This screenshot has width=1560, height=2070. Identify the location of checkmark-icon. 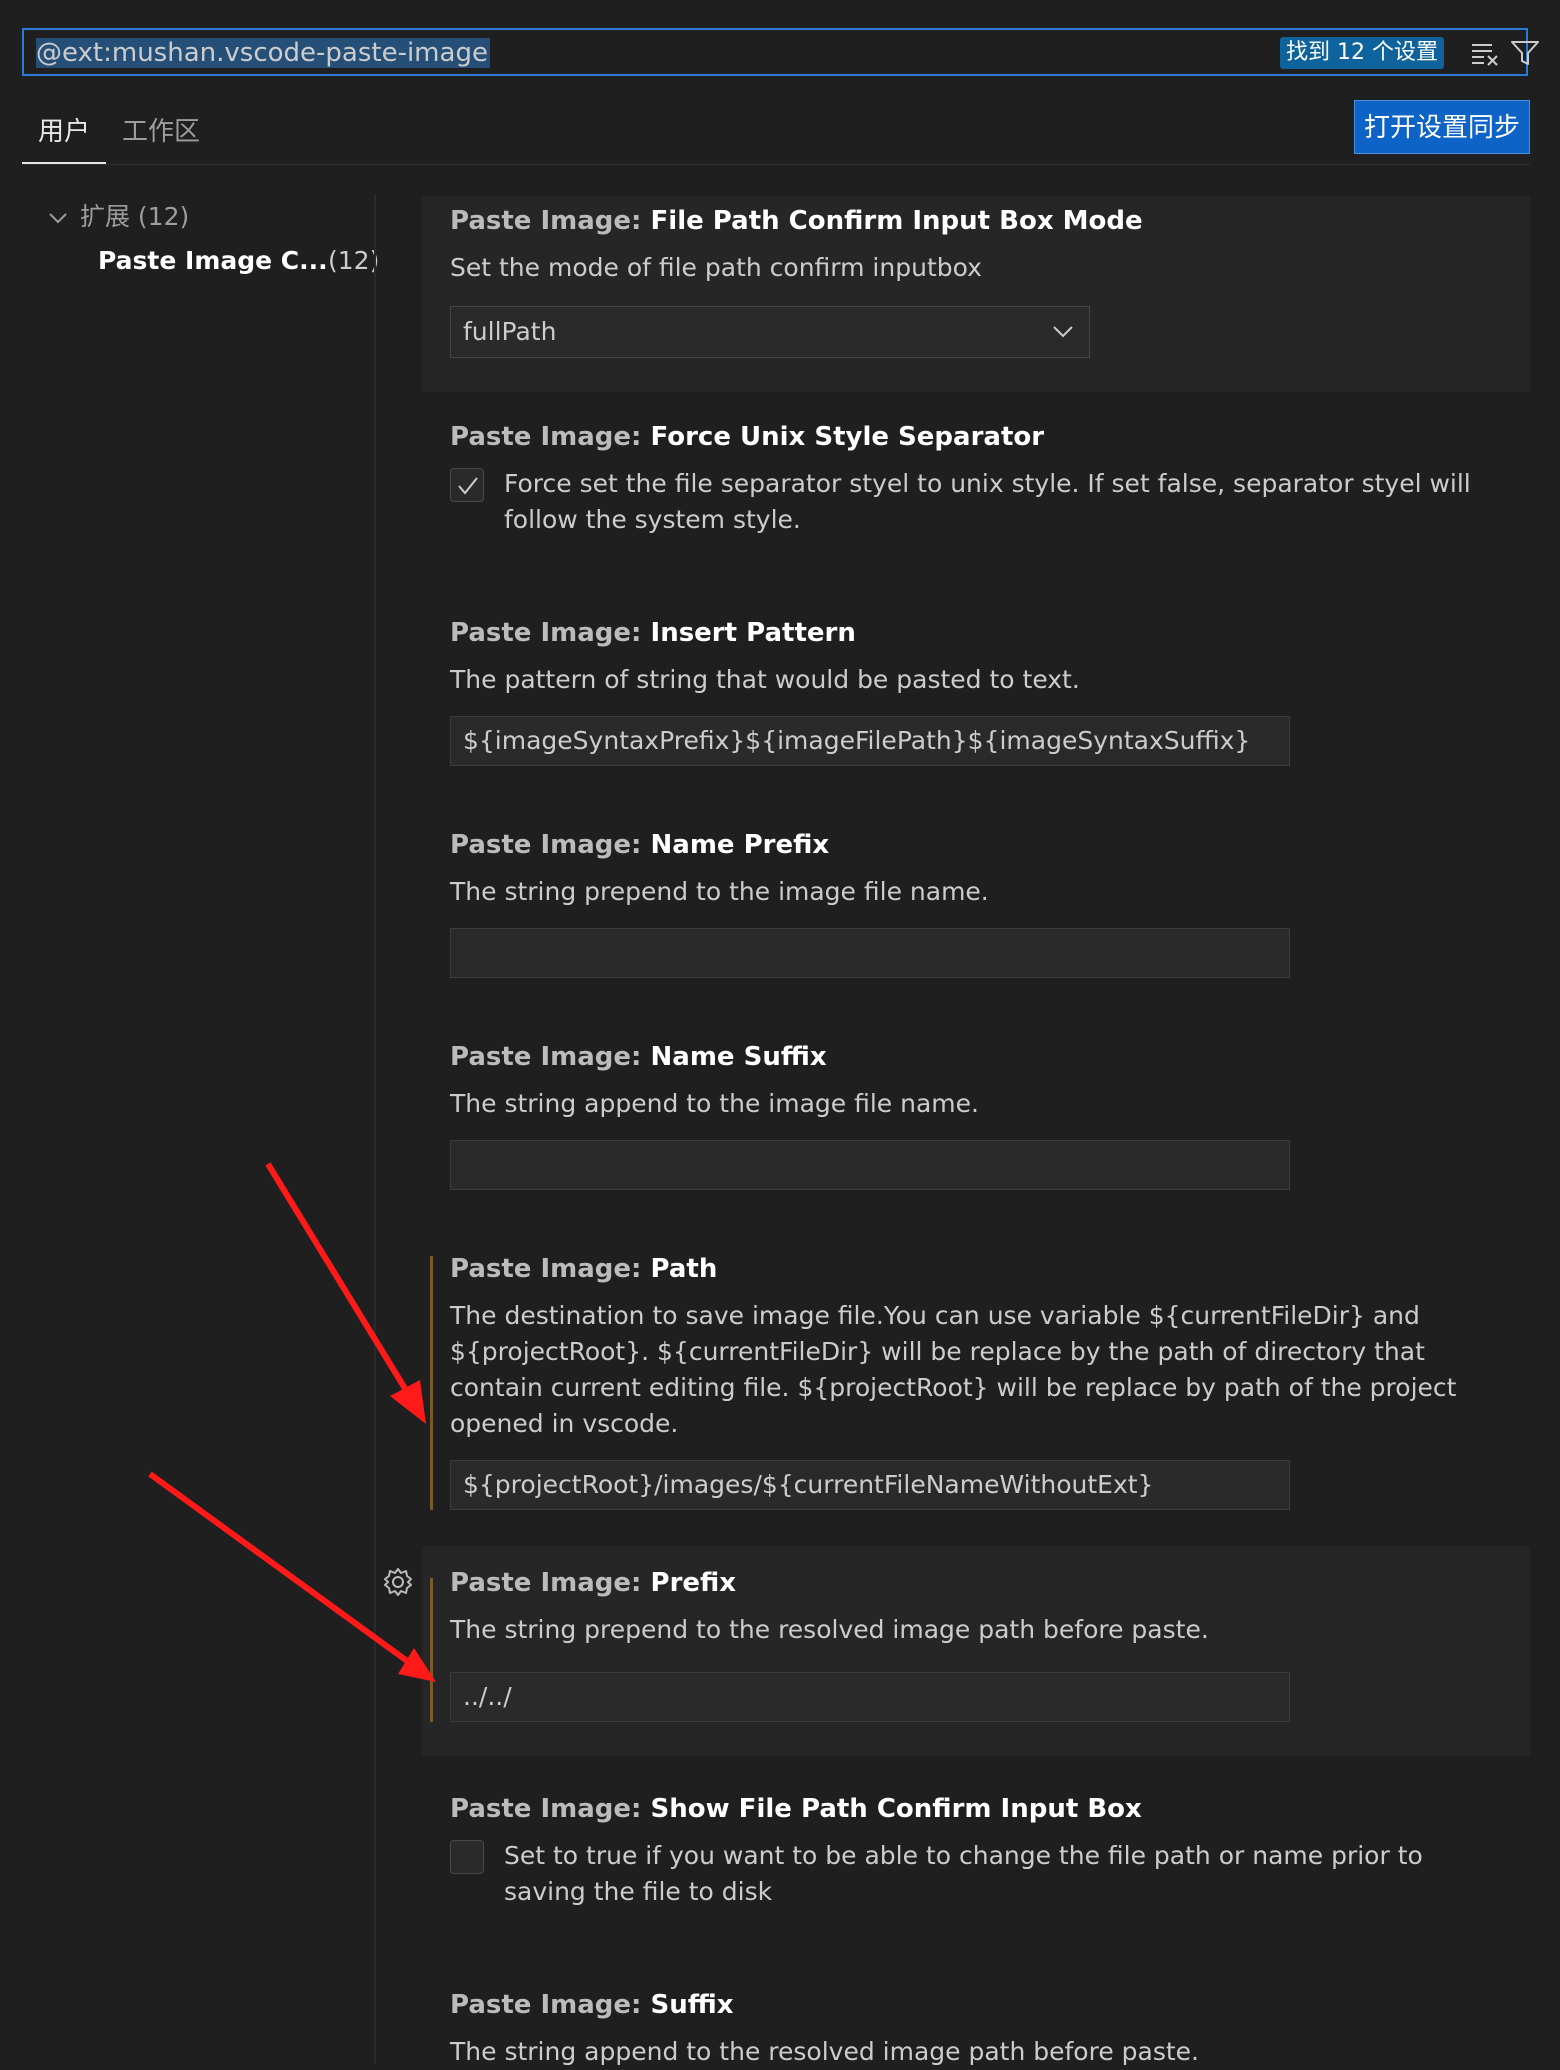
(468, 486).